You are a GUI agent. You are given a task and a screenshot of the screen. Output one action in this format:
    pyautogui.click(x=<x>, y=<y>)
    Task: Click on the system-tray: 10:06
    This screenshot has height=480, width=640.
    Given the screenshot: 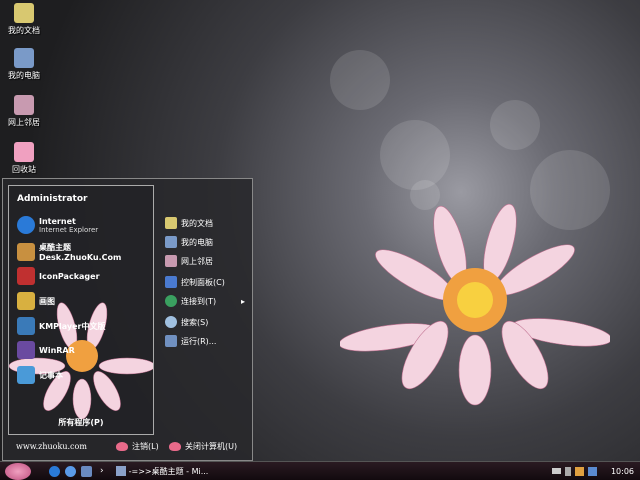 What is the action you would take?
    pyautogui.click(x=592, y=471)
    